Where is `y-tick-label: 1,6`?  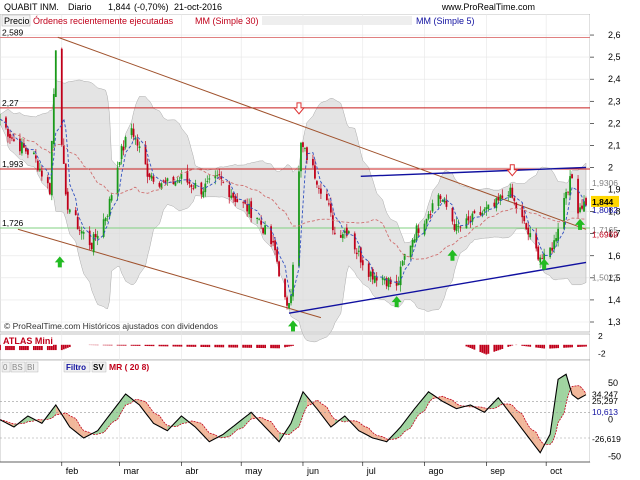 y-tick-label: 1,6 is located at coordinates (614, 256).